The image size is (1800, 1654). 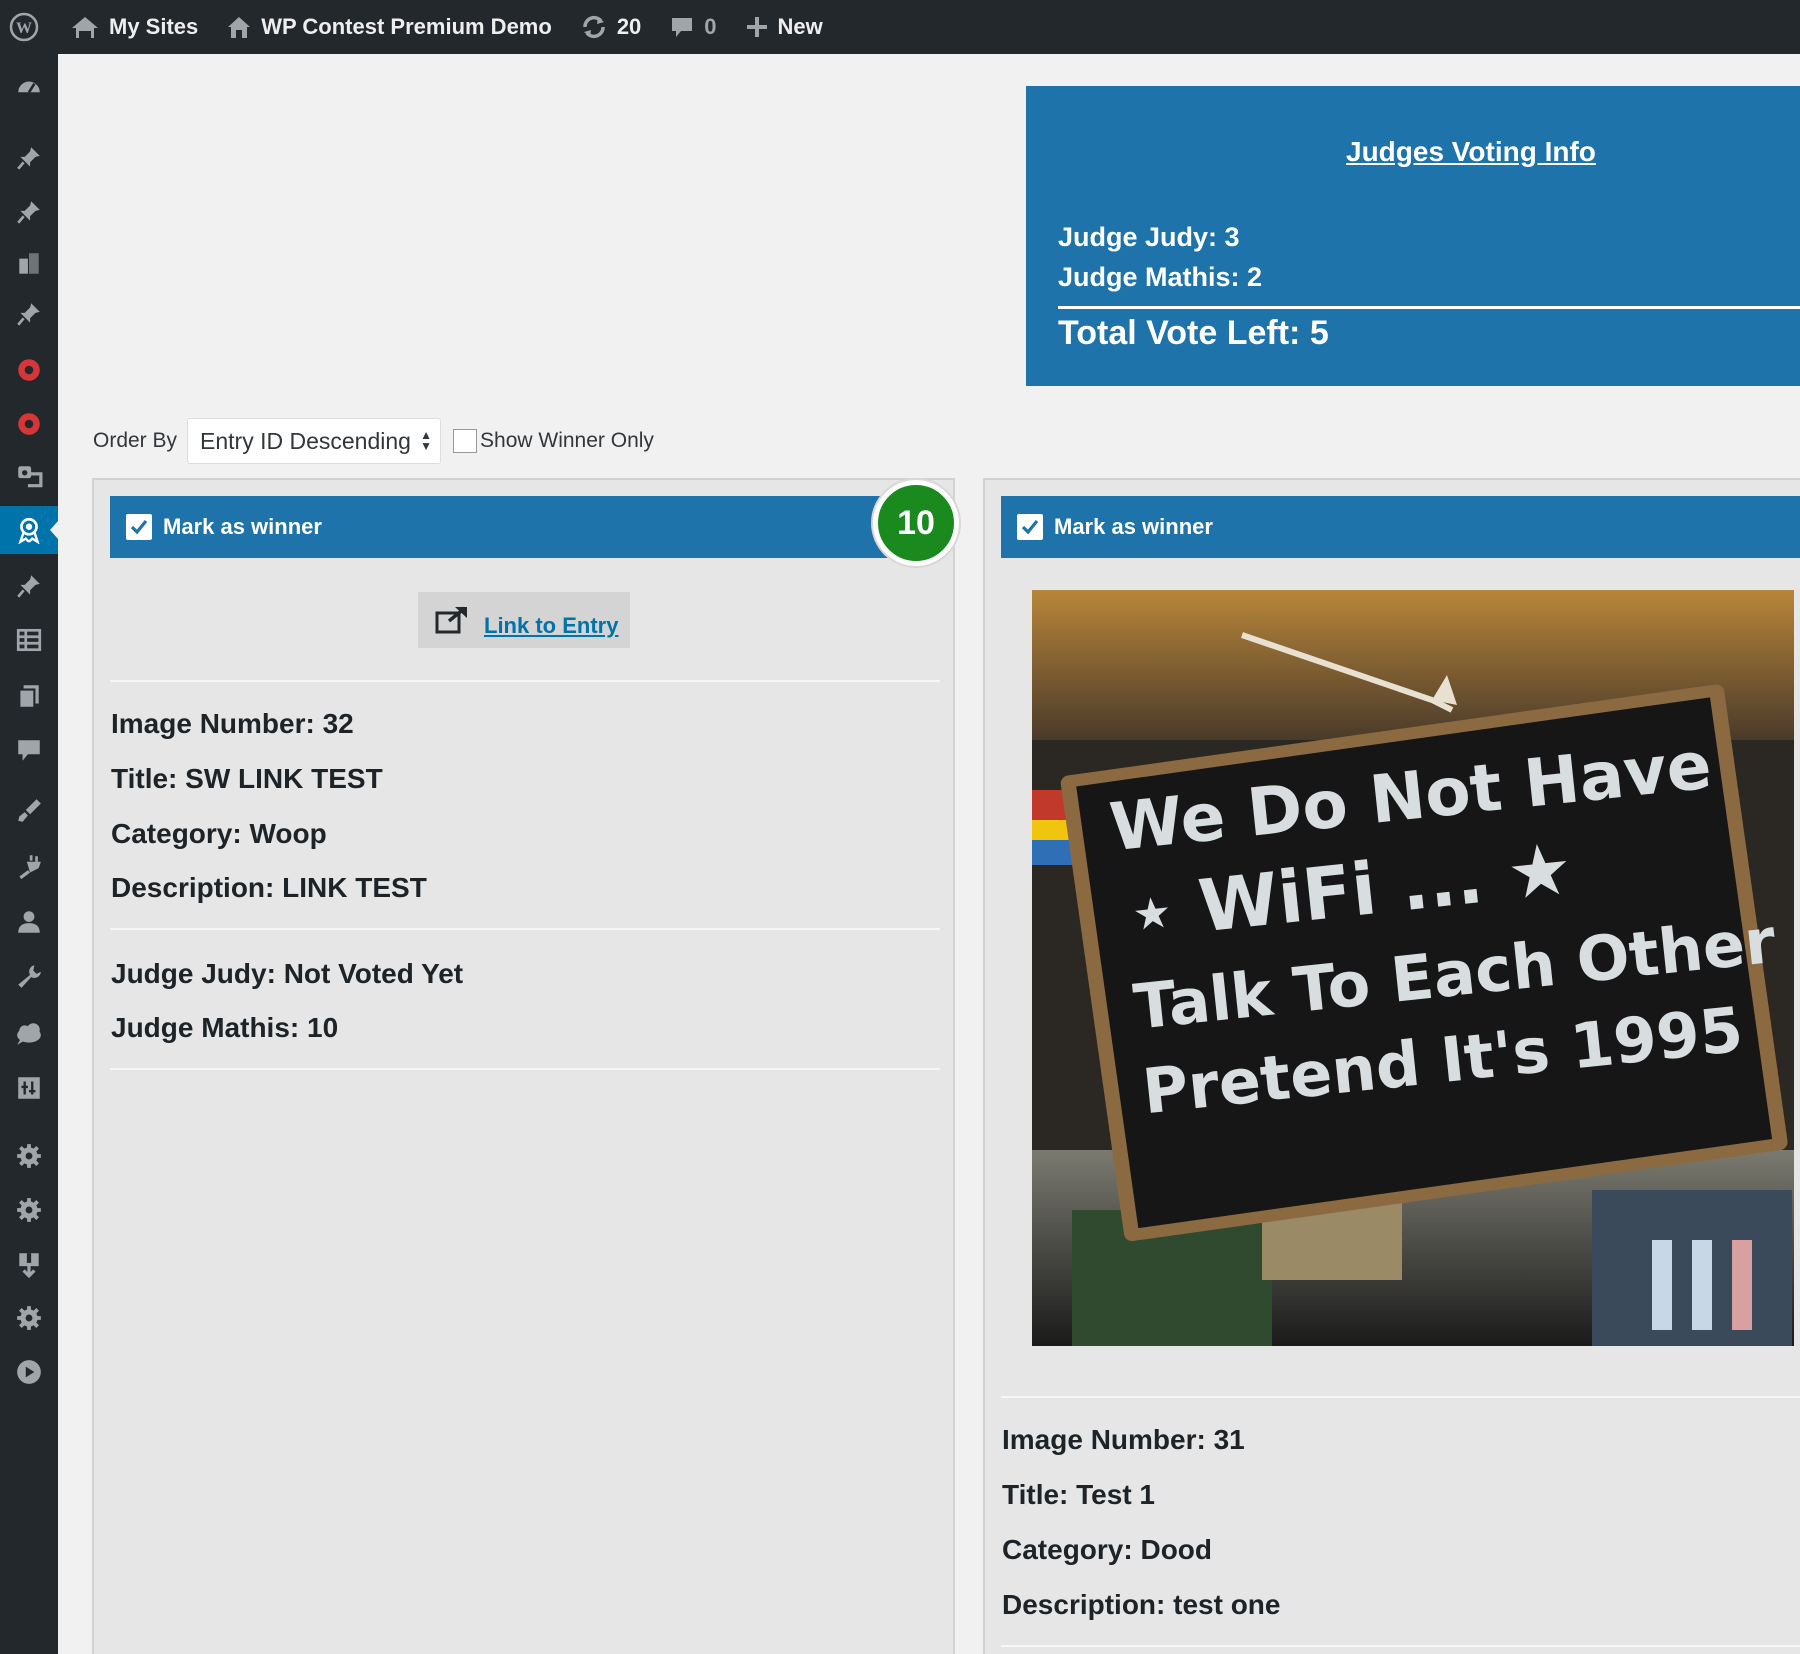 I want to click on user-icon, so click(x=29, y=922).